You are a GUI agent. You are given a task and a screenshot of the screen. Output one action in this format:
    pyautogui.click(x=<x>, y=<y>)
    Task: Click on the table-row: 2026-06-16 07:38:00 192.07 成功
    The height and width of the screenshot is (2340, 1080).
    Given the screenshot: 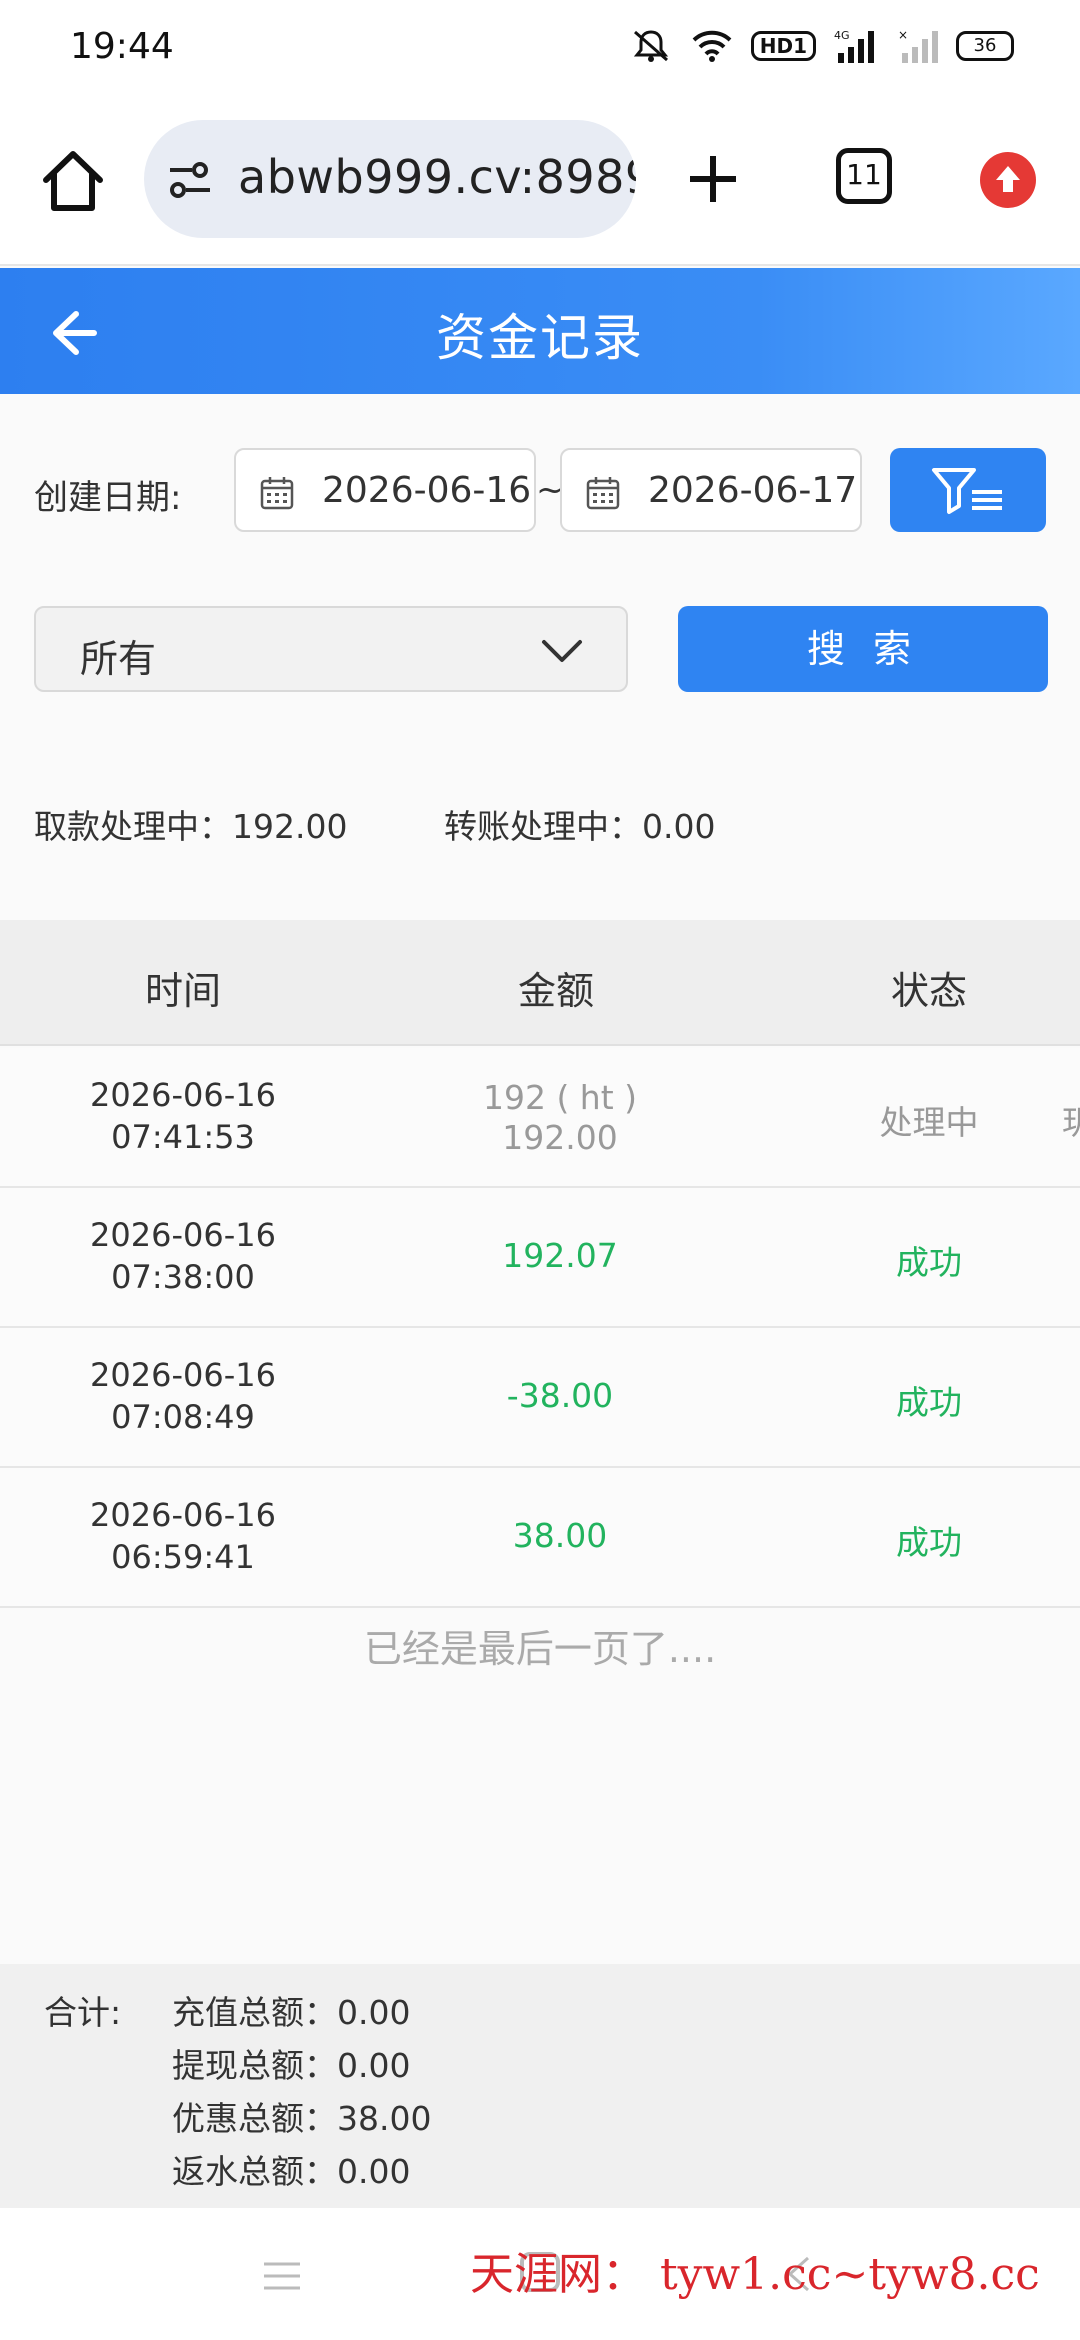 What is the action you would take?
    pyautogui.click(x=540, y=1258)
    